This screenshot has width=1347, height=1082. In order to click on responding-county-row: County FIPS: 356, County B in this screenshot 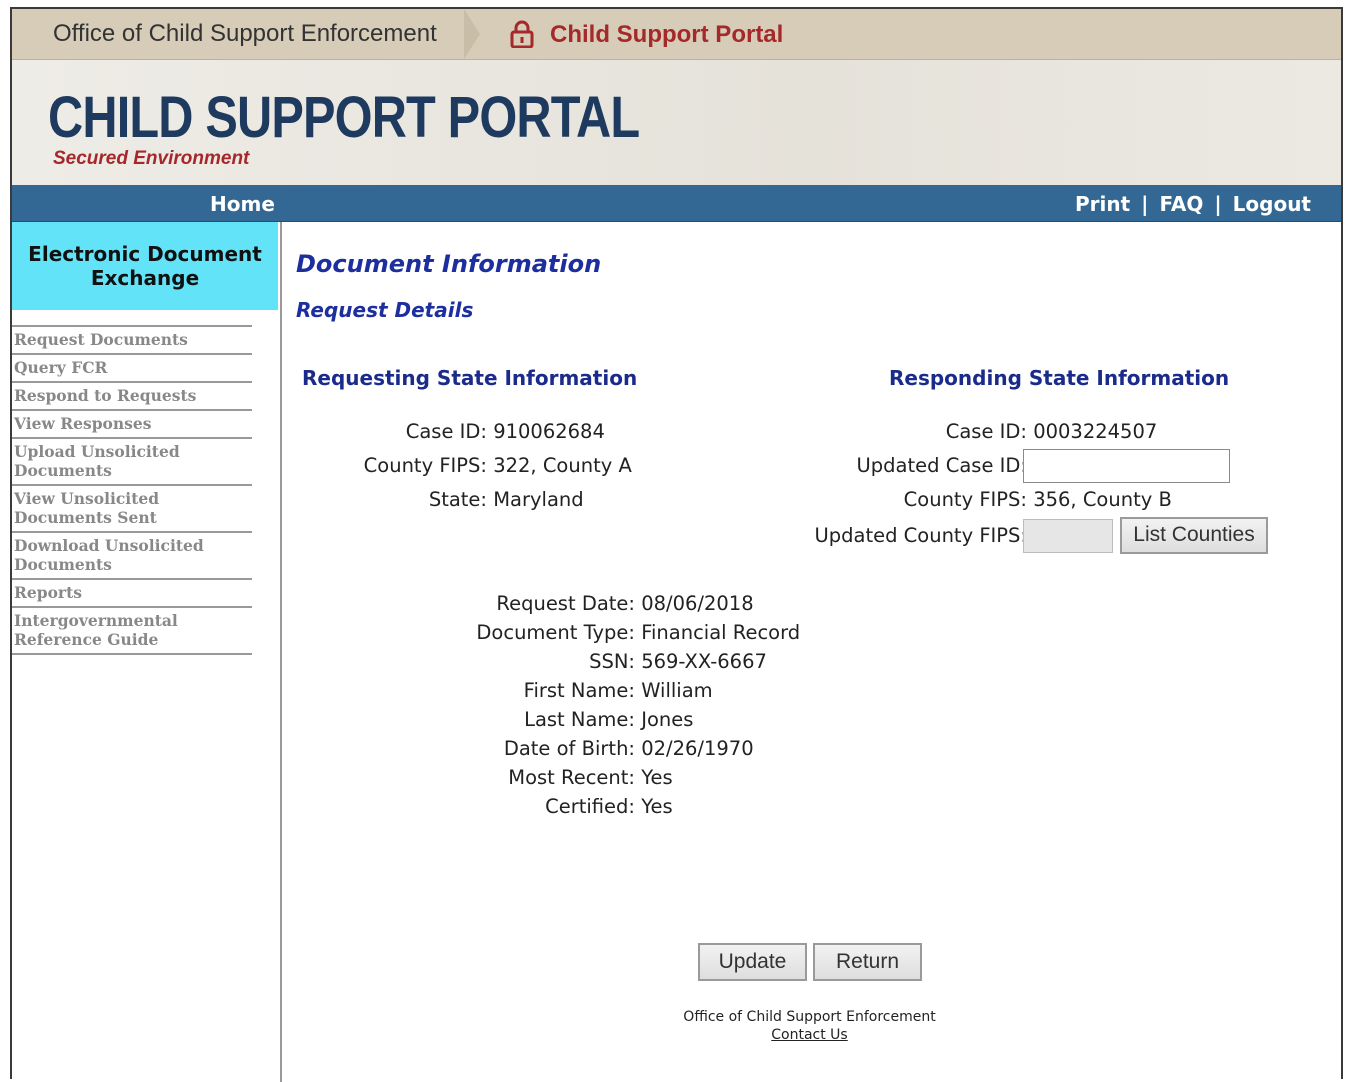, I will do `click(967, 499)`.